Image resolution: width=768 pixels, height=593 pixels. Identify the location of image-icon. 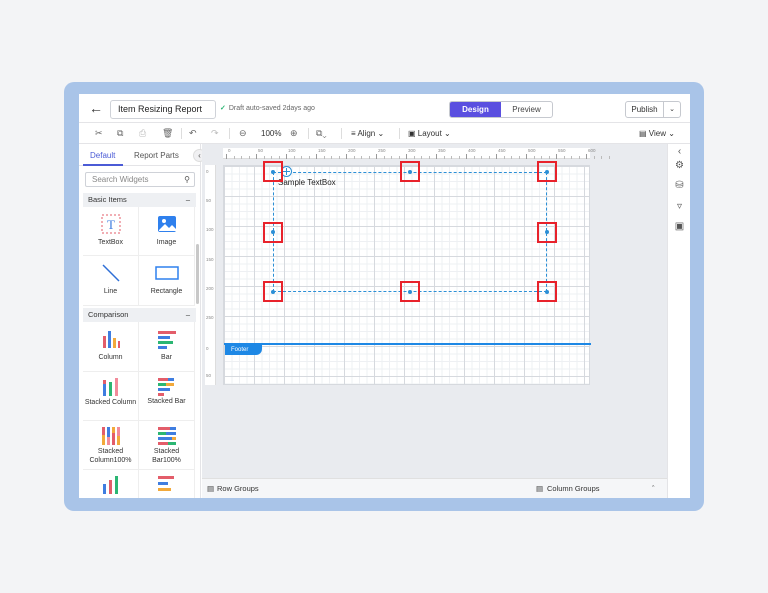
(166, 225).